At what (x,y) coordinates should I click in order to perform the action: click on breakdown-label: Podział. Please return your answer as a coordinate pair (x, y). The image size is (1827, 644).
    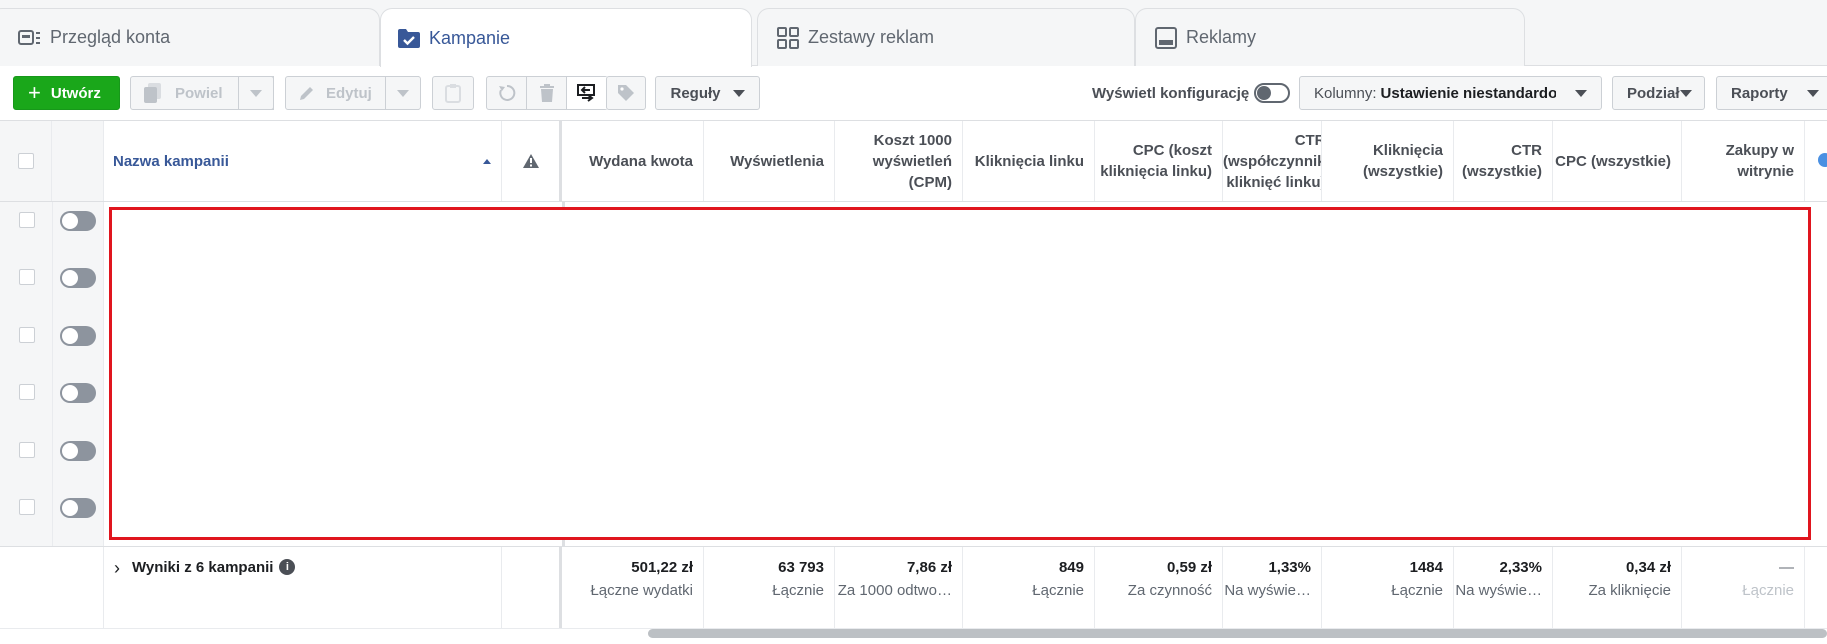
    Looking at the image, I should click on (1653, 93).